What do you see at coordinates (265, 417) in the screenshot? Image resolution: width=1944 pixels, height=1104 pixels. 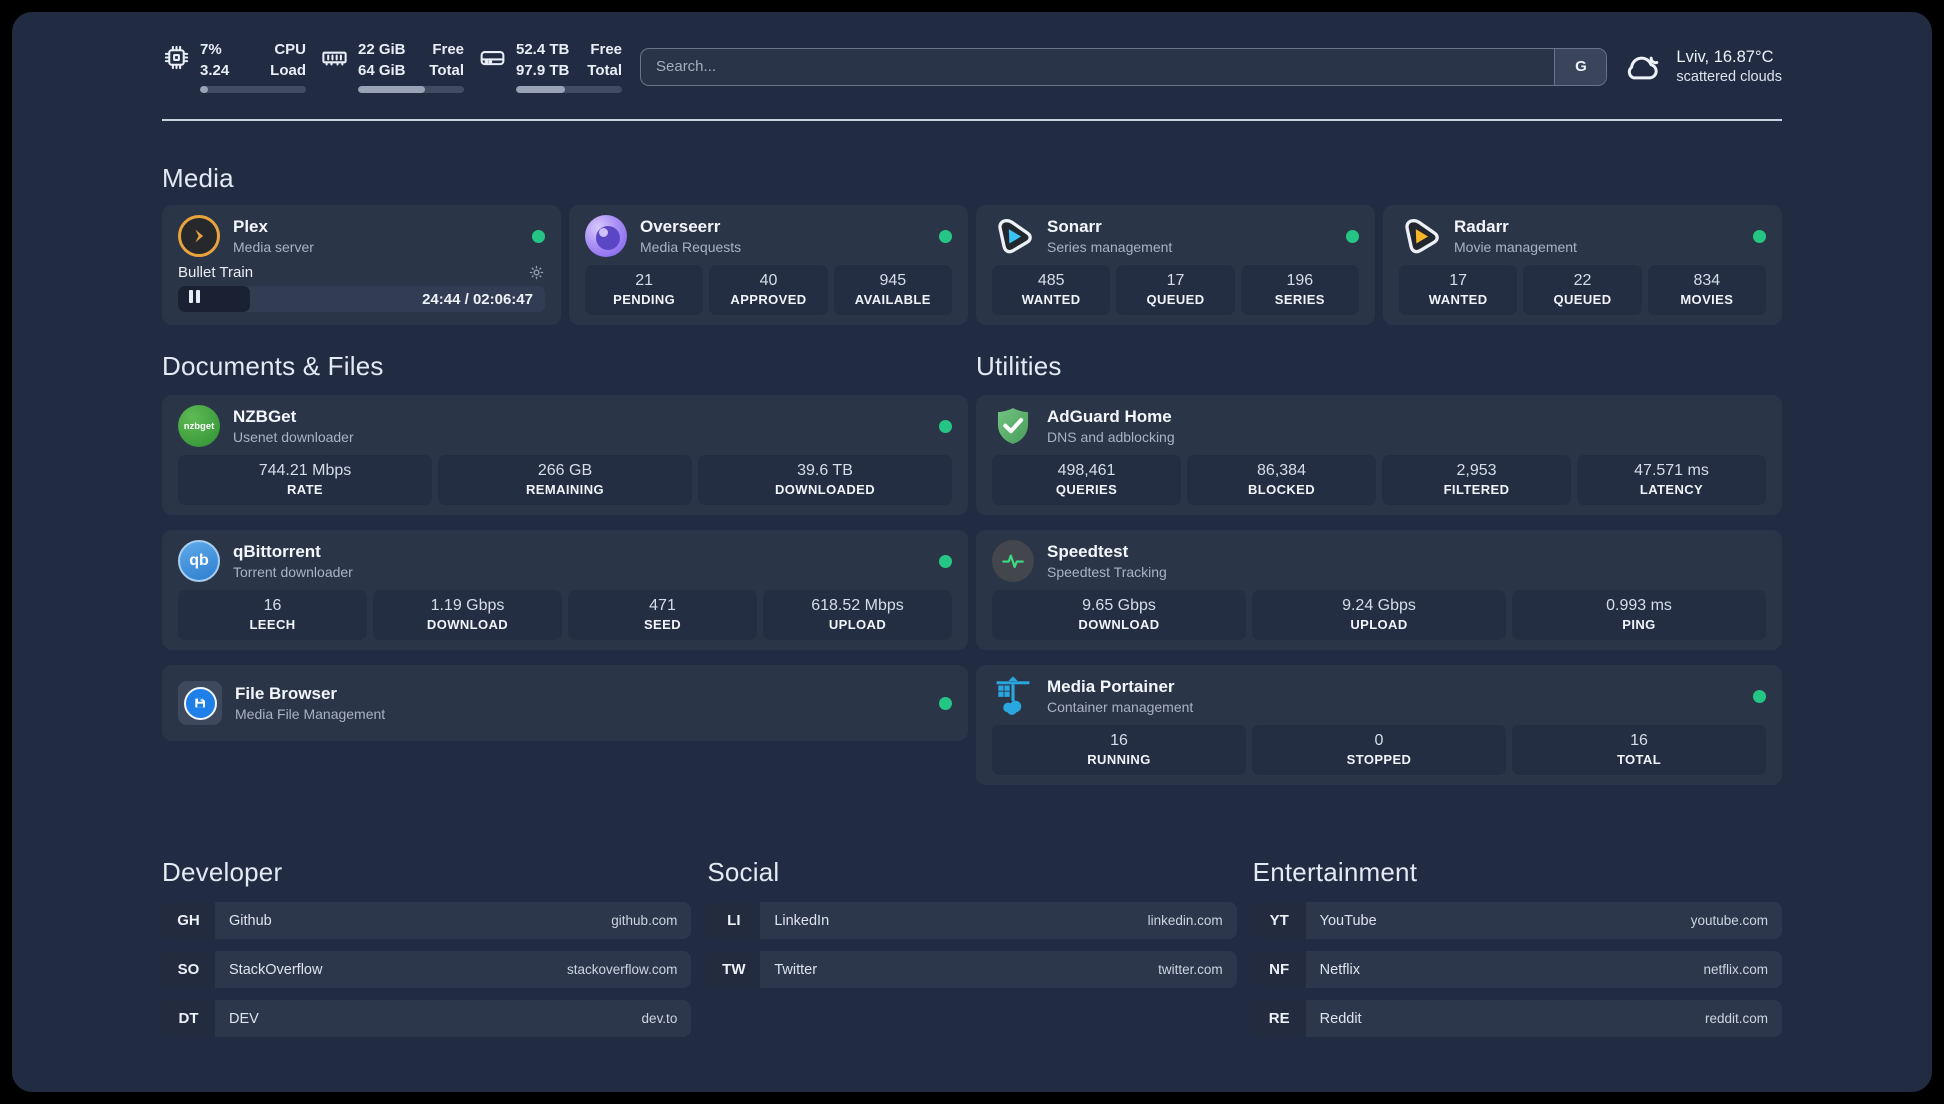 I see `app-title: NZBGet` at bounding box center [265, 417].